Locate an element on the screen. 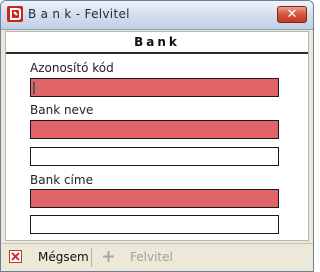  submit-button: Felvitel is located at coordinates (151, 257).